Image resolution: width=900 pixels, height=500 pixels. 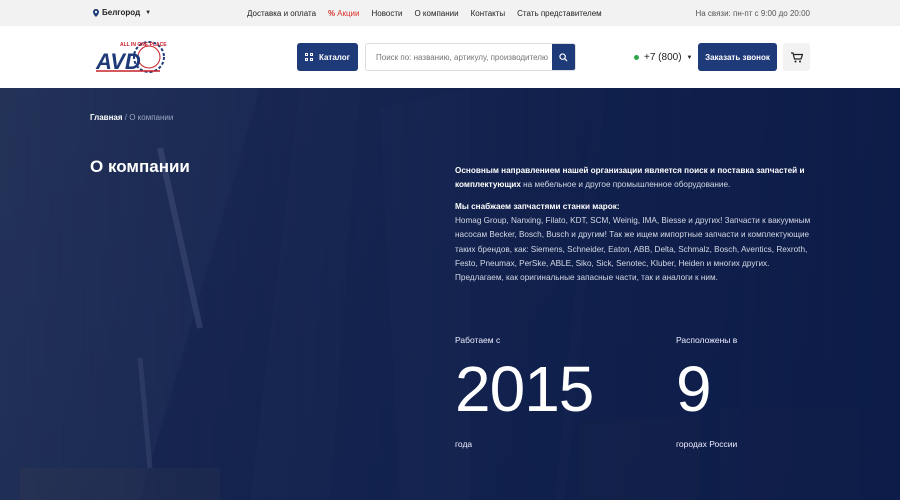 I want to click on nav-delivery: Доставка и оплата, so click(x=281, y=13).